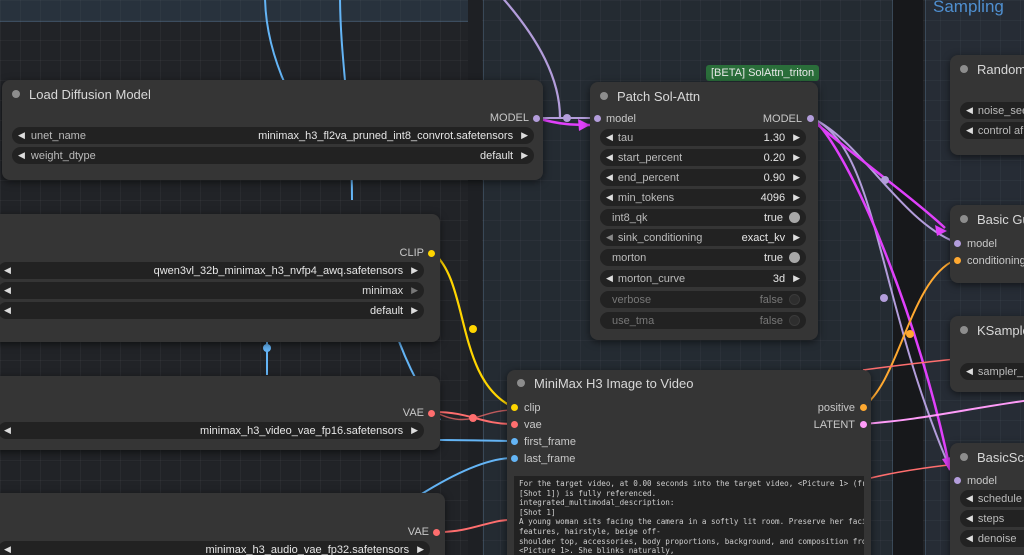 This screenshot has height=555, width=1024. What do you see at coordinates (514, 424) in the screenshot?
I see `input-socket-vae` at bounding box center [514, 424].